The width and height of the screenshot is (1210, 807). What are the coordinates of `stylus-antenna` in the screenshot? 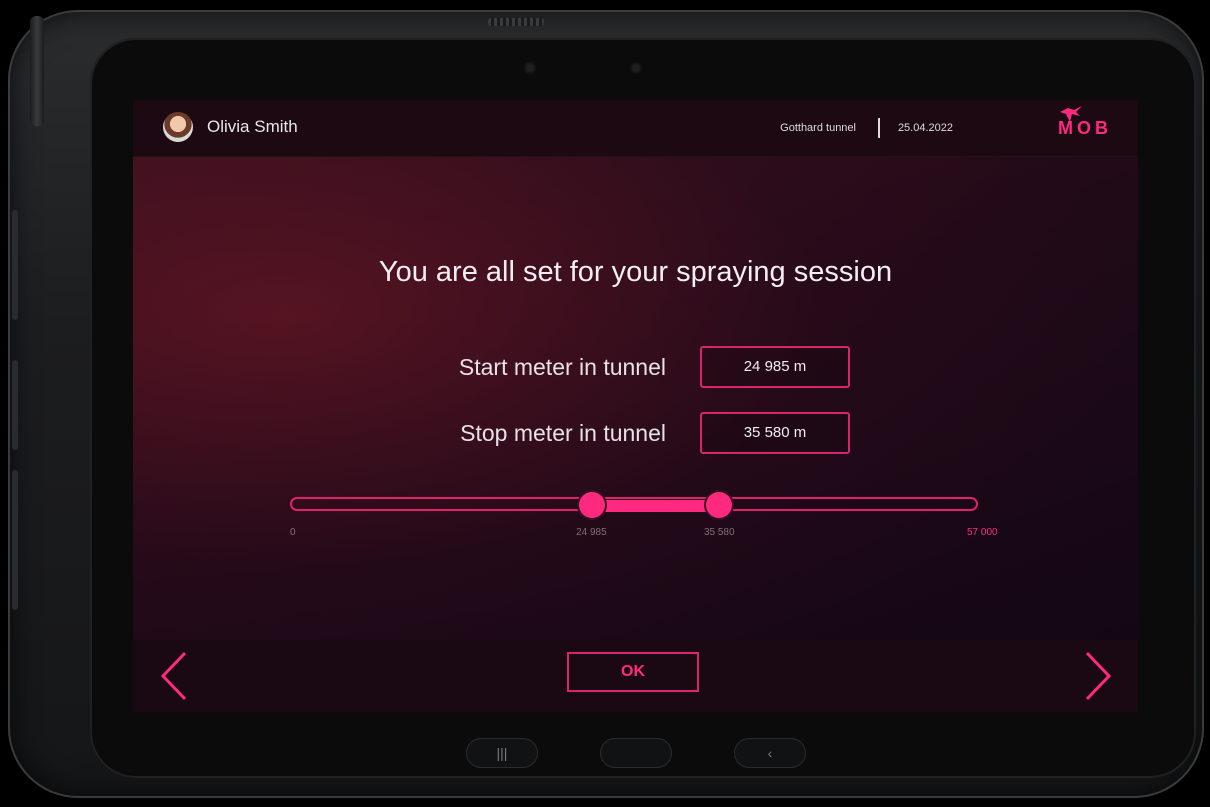 It's located at (37, 71).